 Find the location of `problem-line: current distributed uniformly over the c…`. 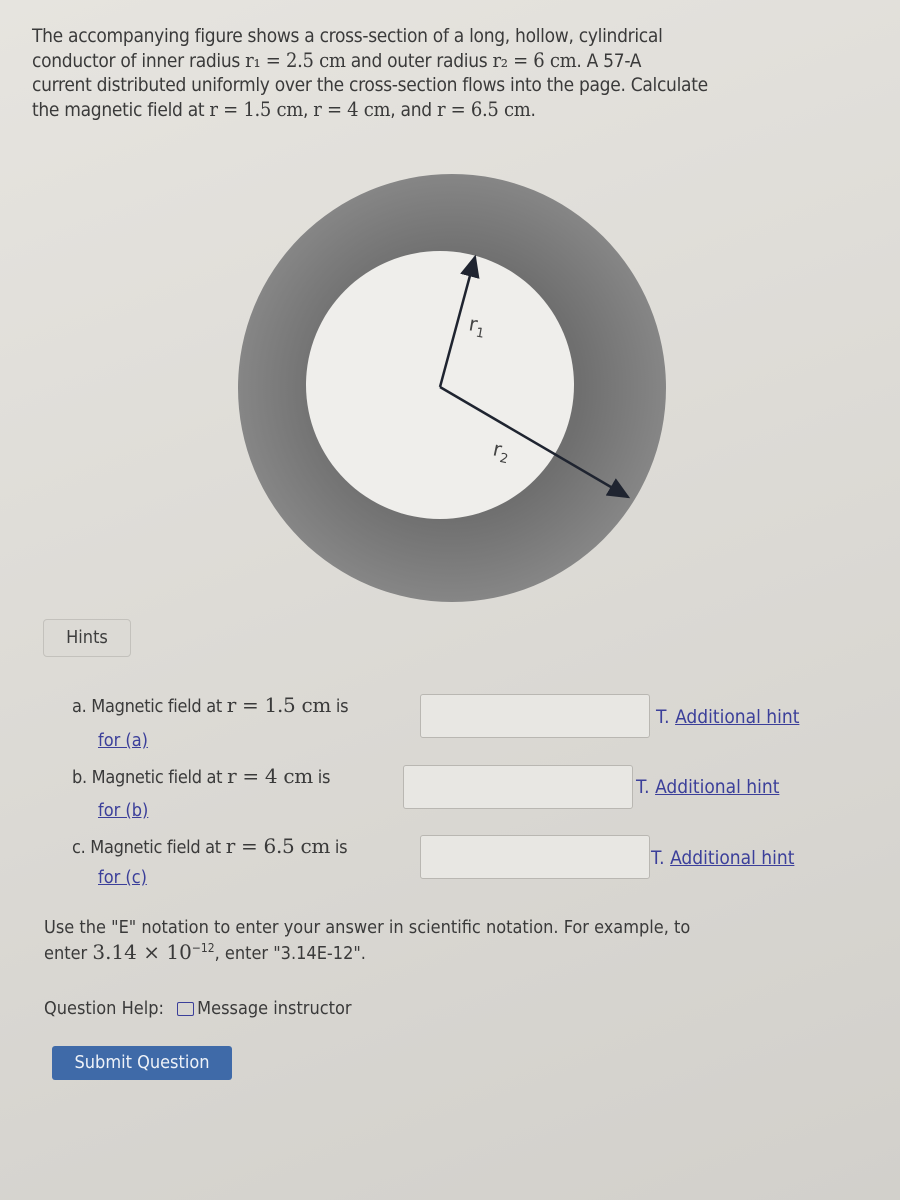

problem-line: current distributed uniformly over the c… is located at coordinates (370, 85).